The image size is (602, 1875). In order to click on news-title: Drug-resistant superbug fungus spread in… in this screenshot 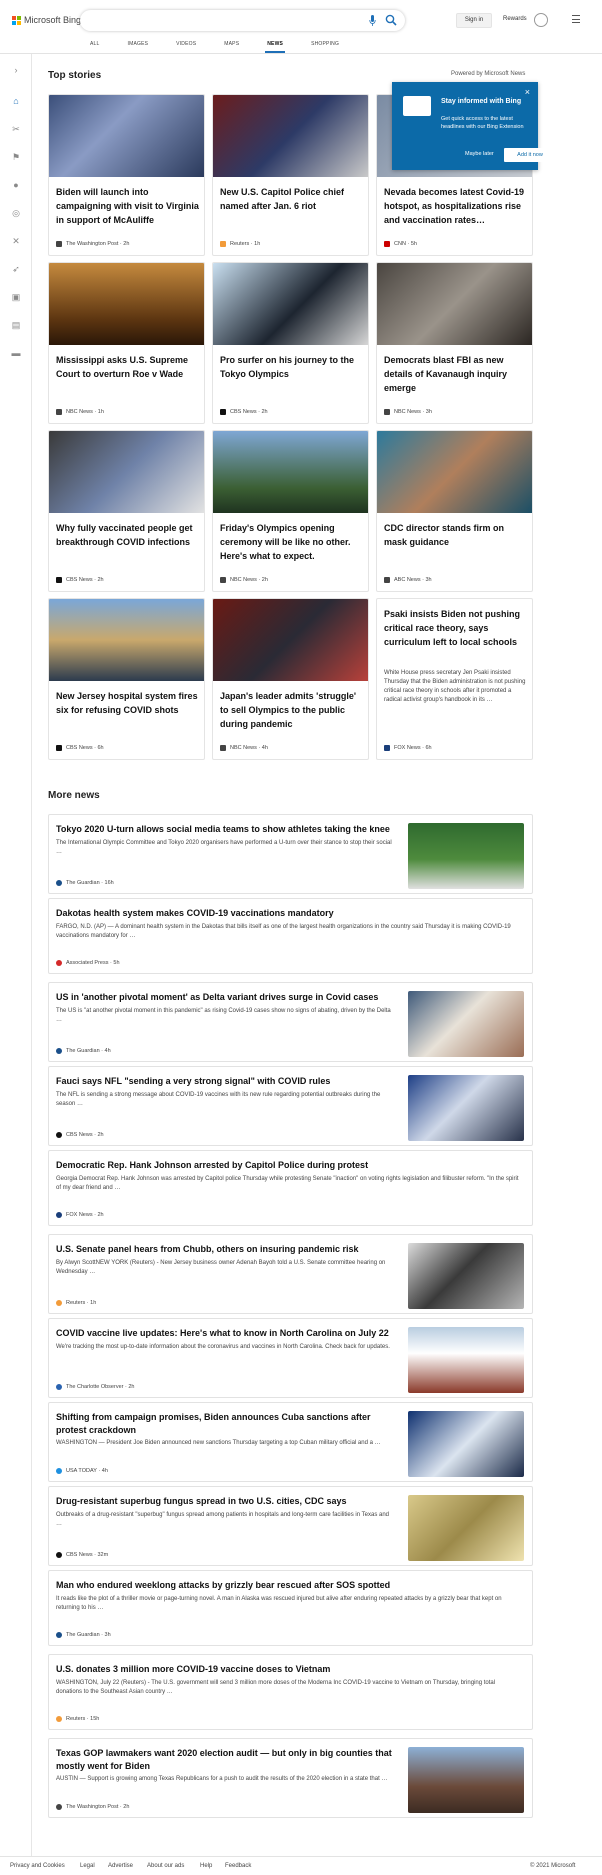, I will do `click(226, 1501)`.